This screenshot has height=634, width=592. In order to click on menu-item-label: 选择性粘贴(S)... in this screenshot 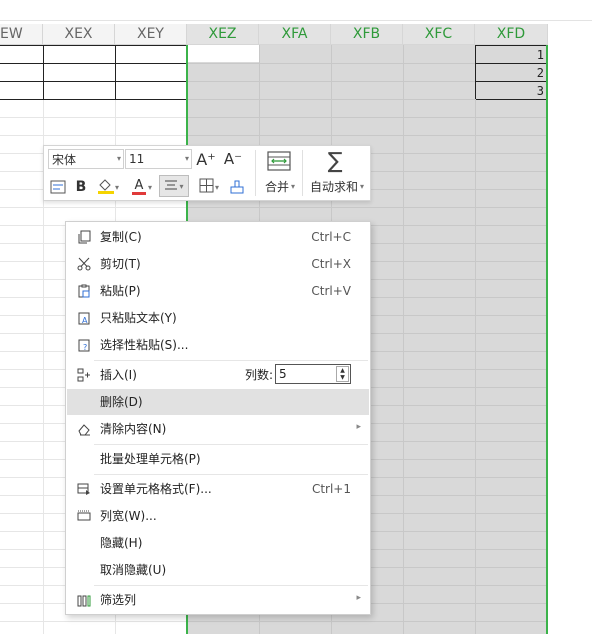, I will do `click(144, 345)`.